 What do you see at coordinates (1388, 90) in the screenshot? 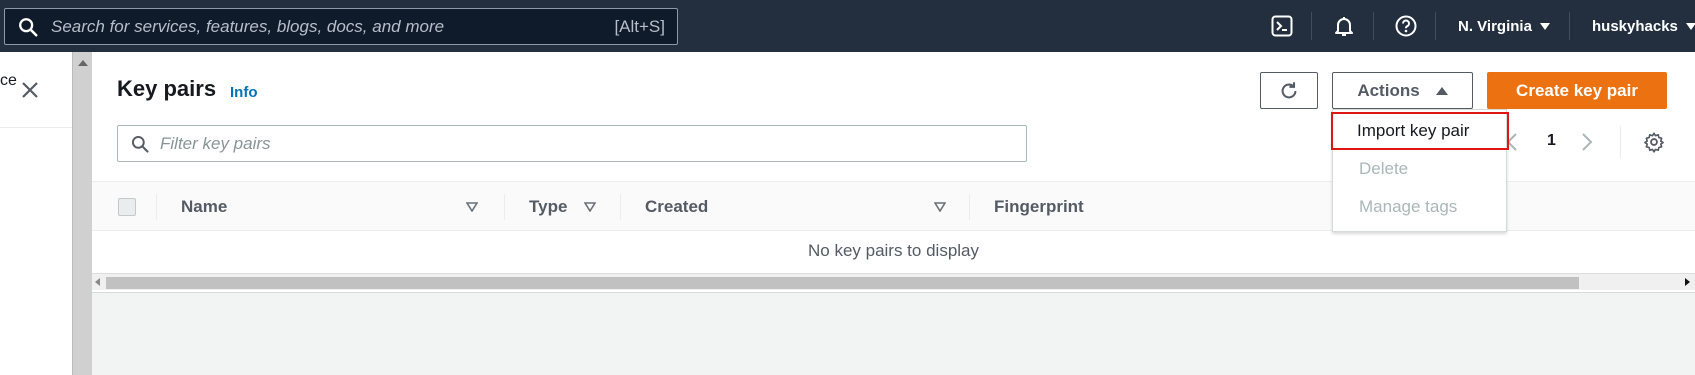
I see `actions-label: Actions` at bounding box center [1388, 90].